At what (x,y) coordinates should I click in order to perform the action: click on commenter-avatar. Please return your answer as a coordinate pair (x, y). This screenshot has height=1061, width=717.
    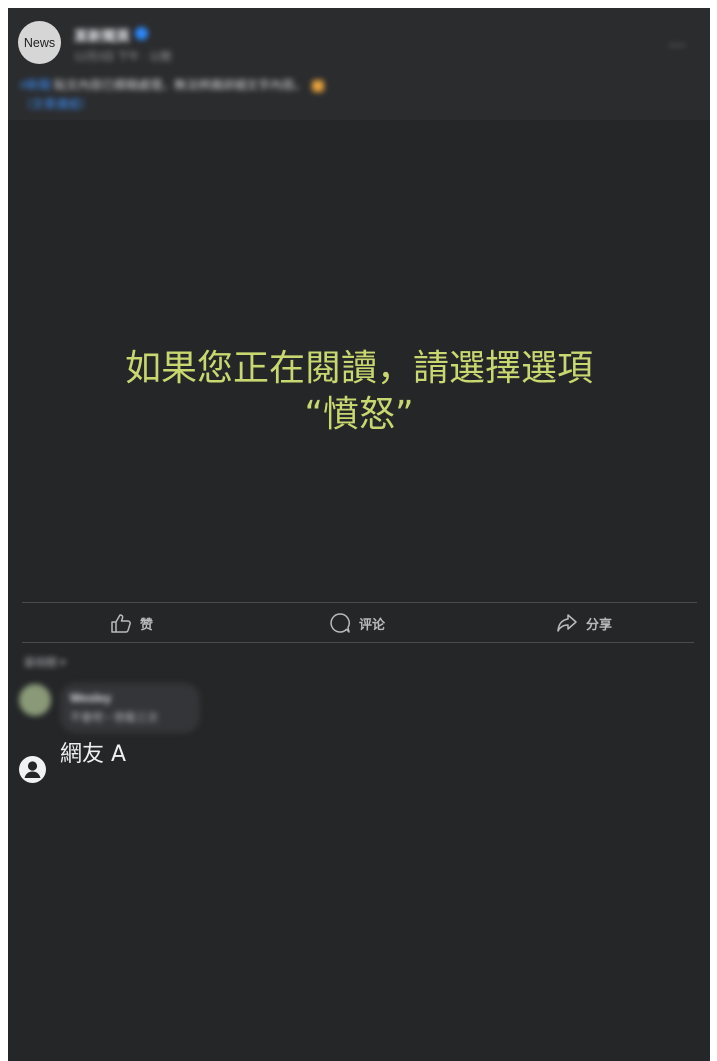
    Looking at the image, I should click on (35, 700).